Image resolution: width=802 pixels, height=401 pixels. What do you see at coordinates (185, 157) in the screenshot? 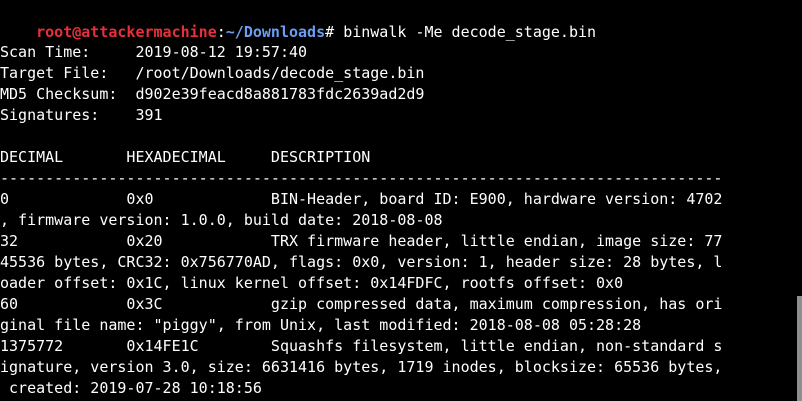
I see `table-header: DECIMAL HEXADECIMAL DESCRIPTION` at bounding box center [185, 157].